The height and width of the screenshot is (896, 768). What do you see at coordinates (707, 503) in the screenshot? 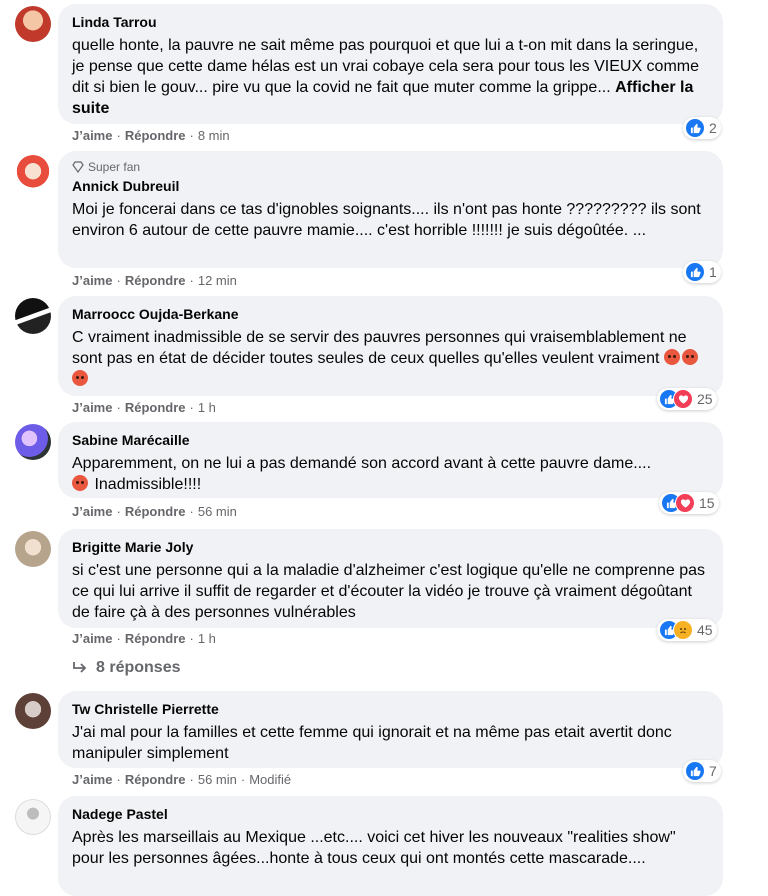
I see `reaction-count: 15` at bounding box center [707, 503].